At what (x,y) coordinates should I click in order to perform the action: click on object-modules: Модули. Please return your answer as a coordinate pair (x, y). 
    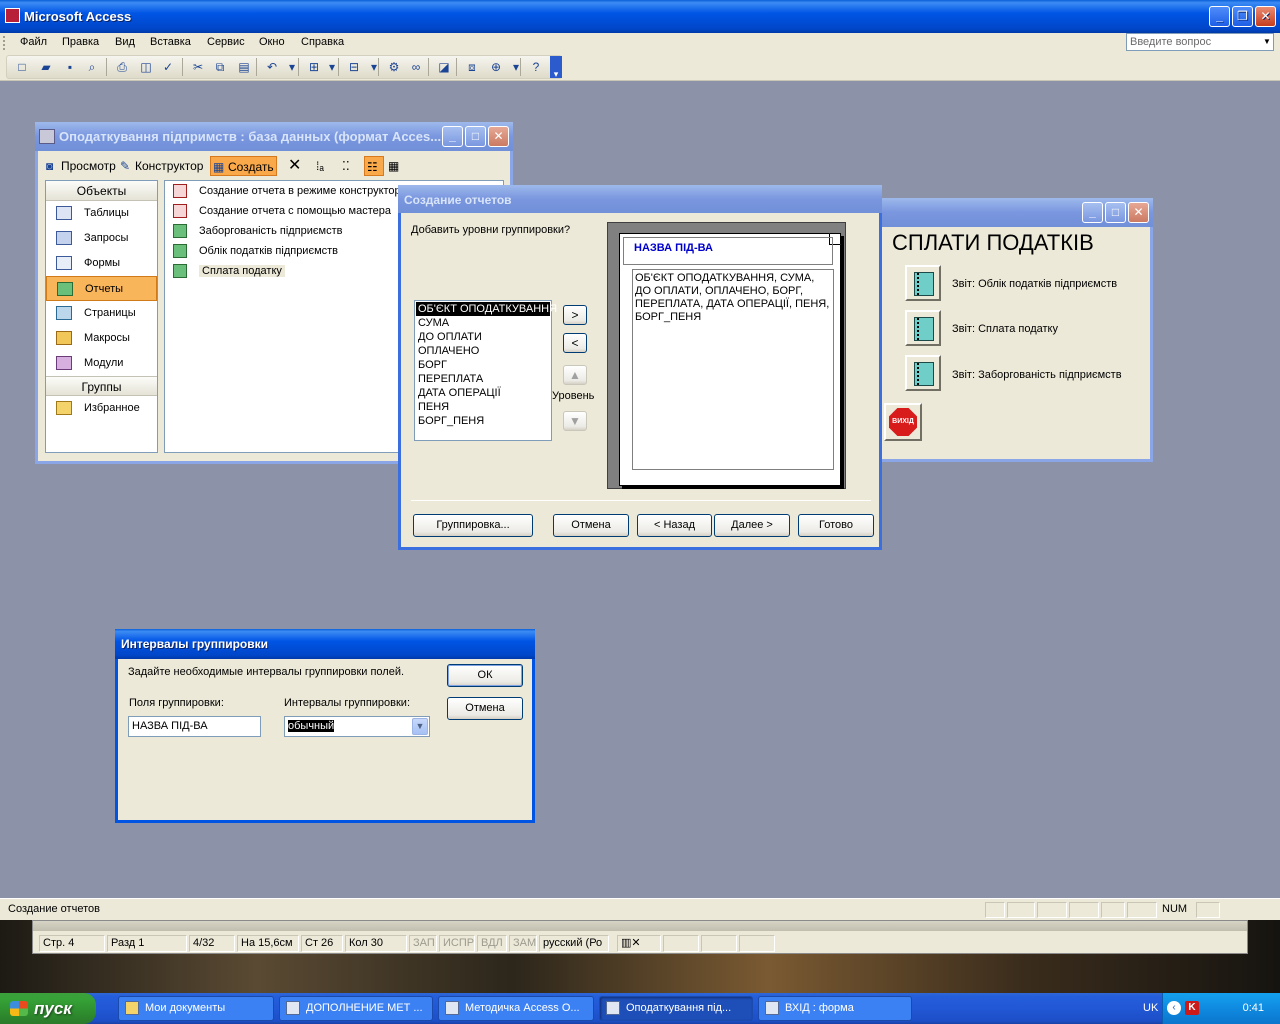
    Looking at the image, I should click on (101, 363).